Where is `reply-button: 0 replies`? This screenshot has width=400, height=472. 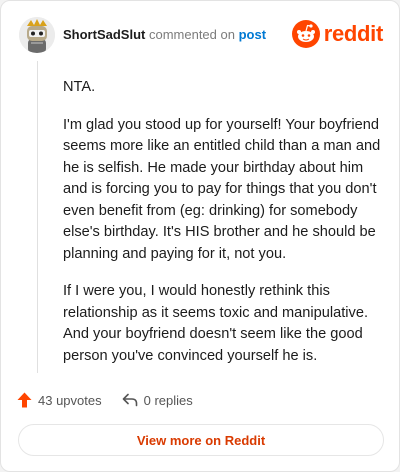
reply-button: 0 replies is located at coordinates (157, 400).